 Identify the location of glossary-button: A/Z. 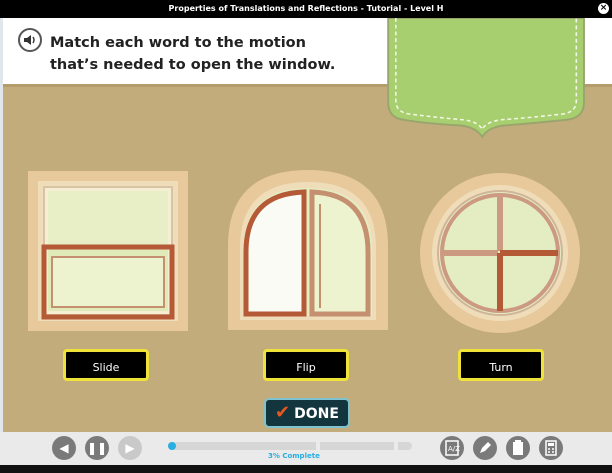
(452, 448).